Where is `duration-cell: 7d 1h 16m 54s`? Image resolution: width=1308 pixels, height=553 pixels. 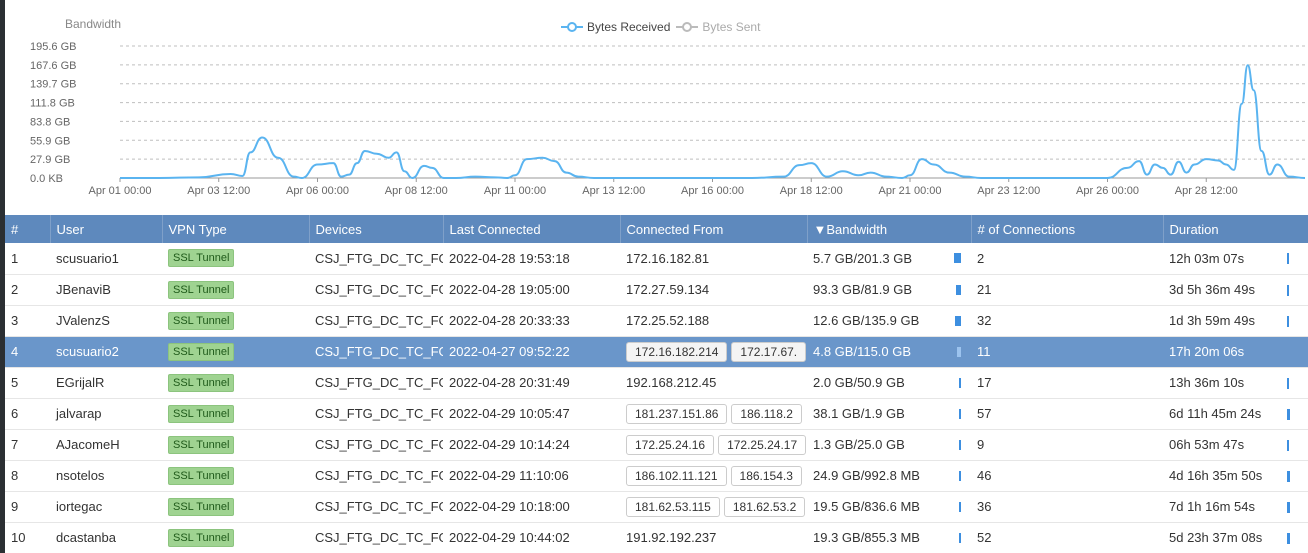 duration-cell: 7d 1h 16m 54s is located at coordinates (1235, 507).